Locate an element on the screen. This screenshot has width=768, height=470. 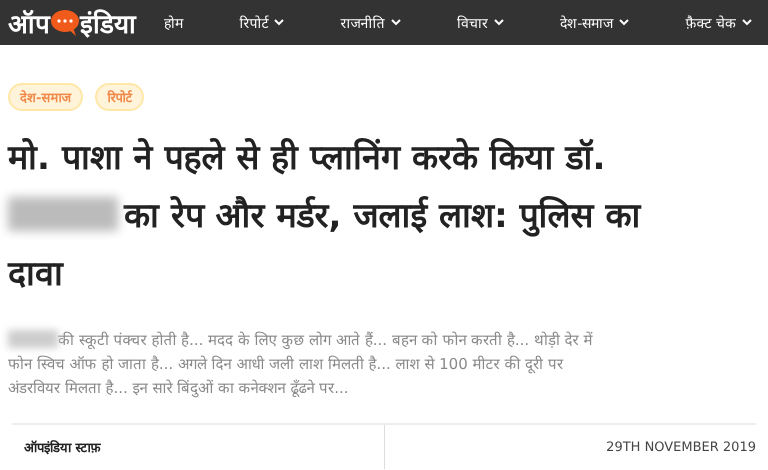
headline: मो. पाशा ने पहले से ही प्लानिंग करके किया डॉ. is located at coordinates (307, 158).